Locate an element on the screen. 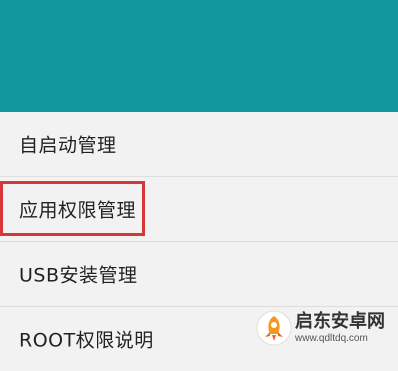 The height and width of the screenshot is (371, 398). watermark: 启东安卓网 www.qdltdq.com is located at coordinates (325, 328).